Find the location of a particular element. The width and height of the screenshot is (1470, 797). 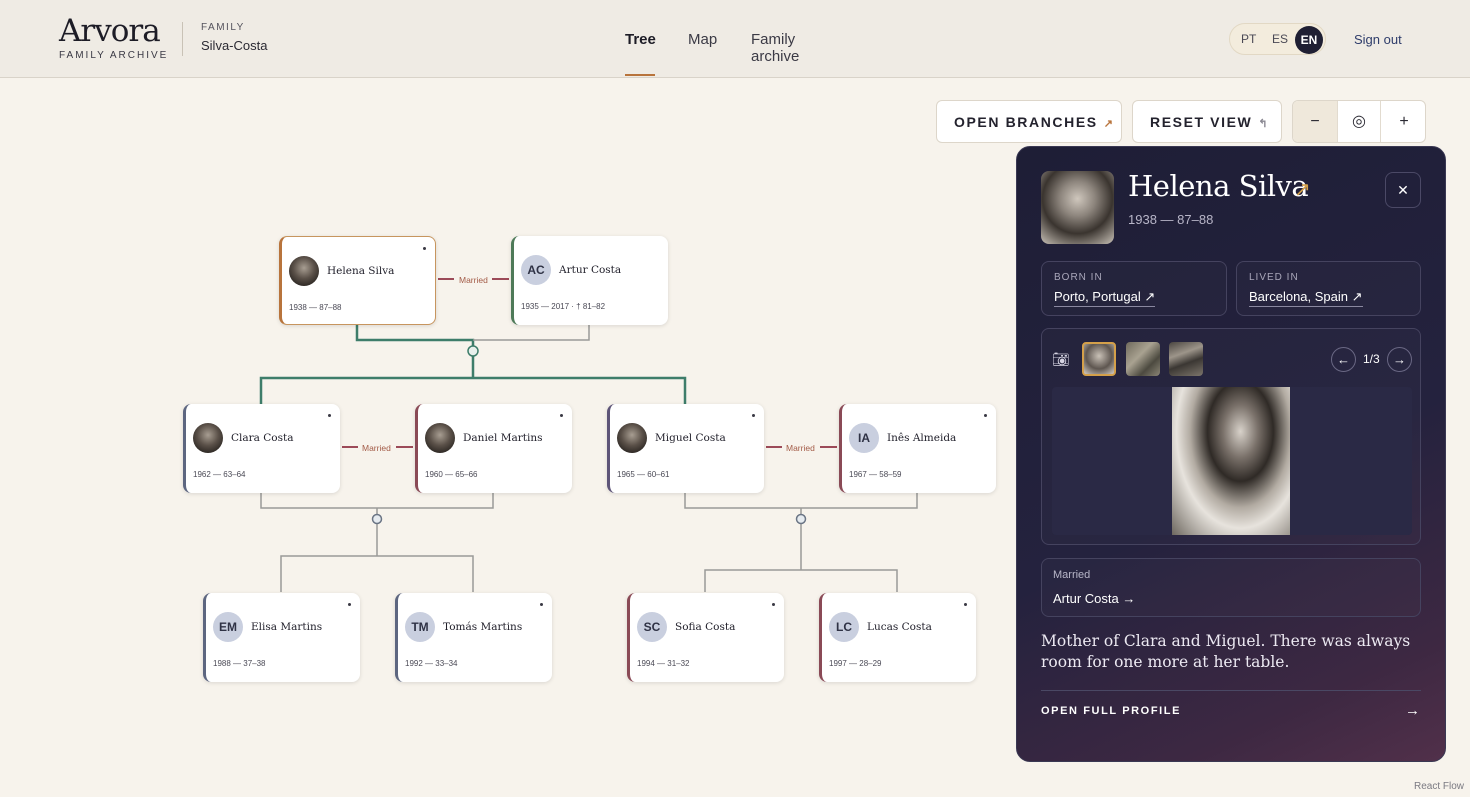

arrow-right-icon: → is located at coordinates (1412, 710).